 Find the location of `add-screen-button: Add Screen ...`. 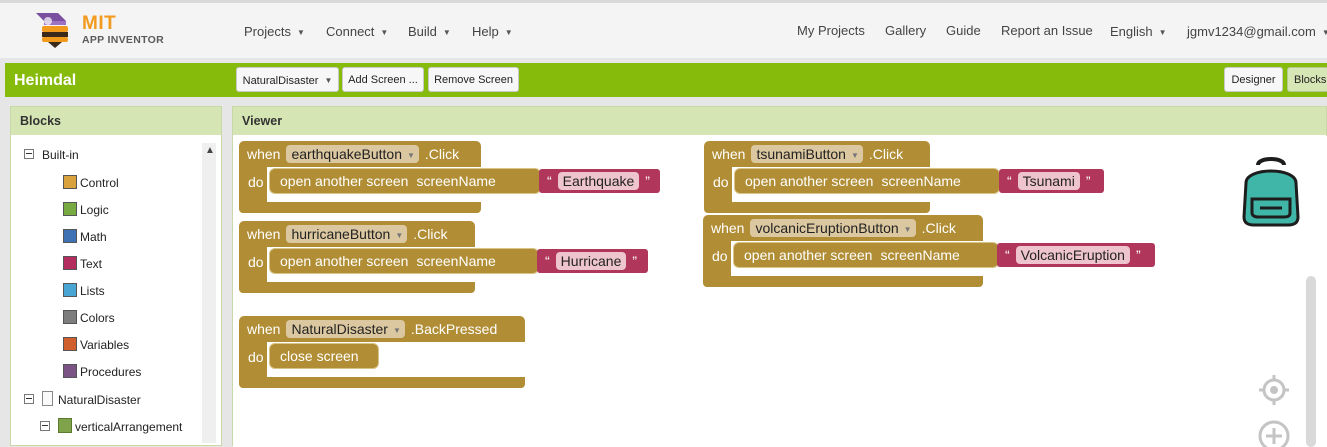

add-screen-button: Add Screen ... is located at coordinates (383, 79).